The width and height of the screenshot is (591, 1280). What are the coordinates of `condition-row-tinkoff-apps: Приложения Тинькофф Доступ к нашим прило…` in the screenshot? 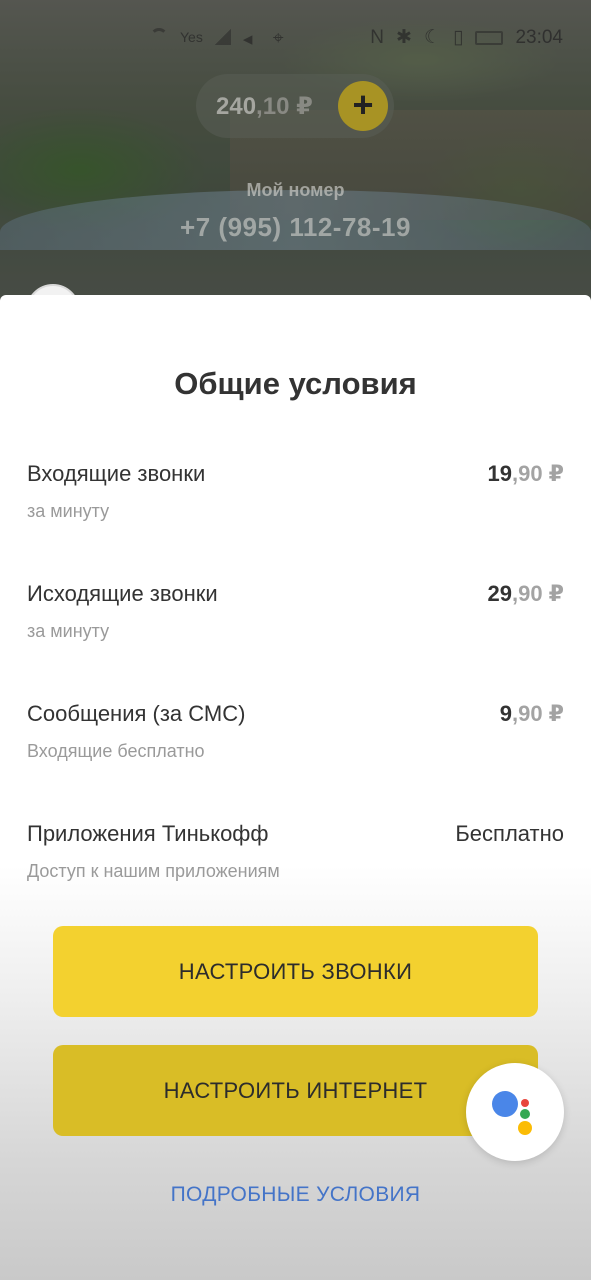 It's located at (295, 851).